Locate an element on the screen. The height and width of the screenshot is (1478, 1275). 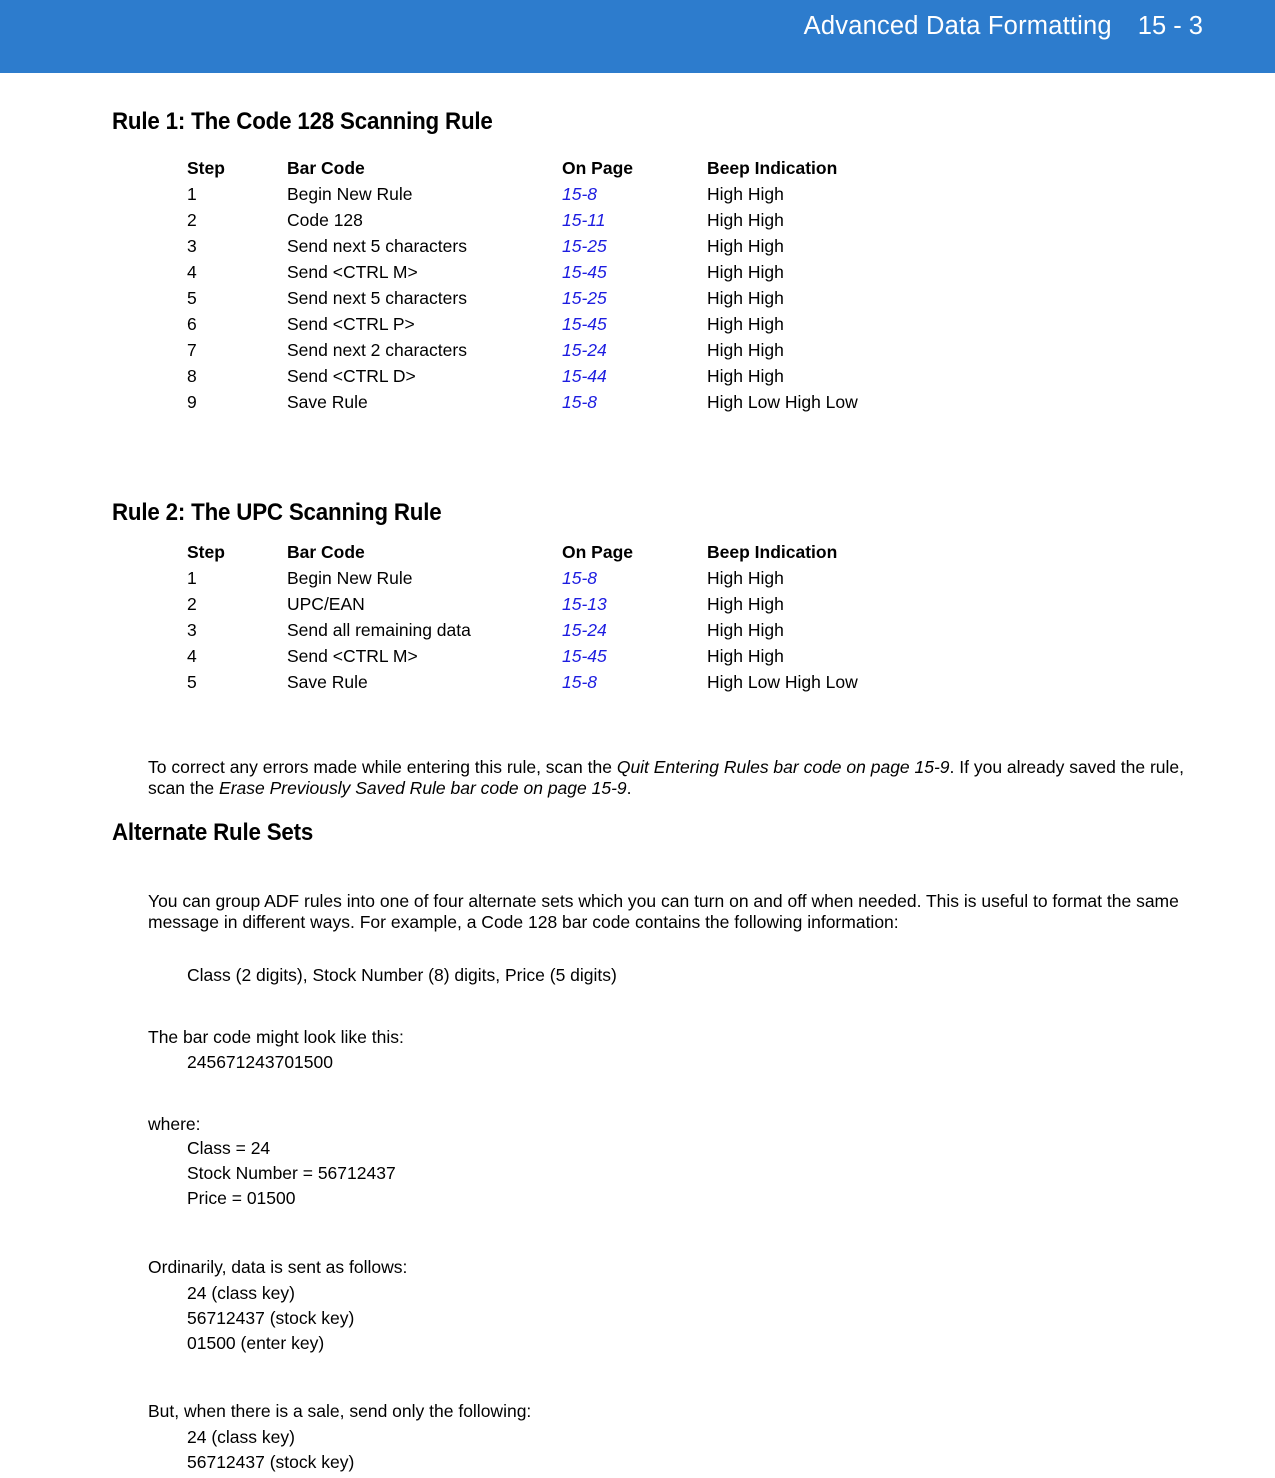
cell-on-page: 15-13 is located at coordinates (634, 607).